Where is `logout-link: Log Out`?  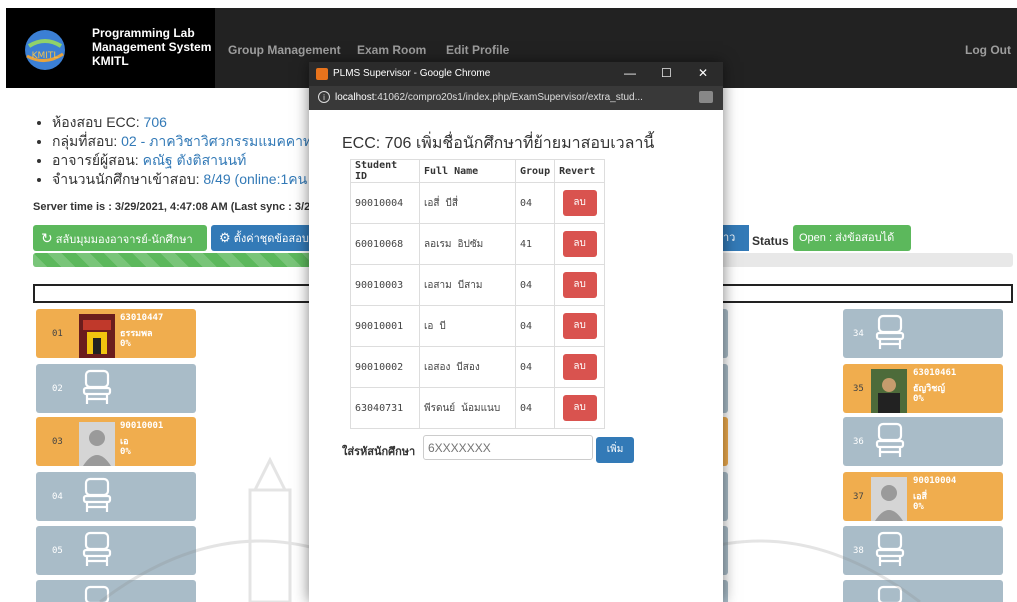
logout-link: Log Out is located at coordinates (988, 50).